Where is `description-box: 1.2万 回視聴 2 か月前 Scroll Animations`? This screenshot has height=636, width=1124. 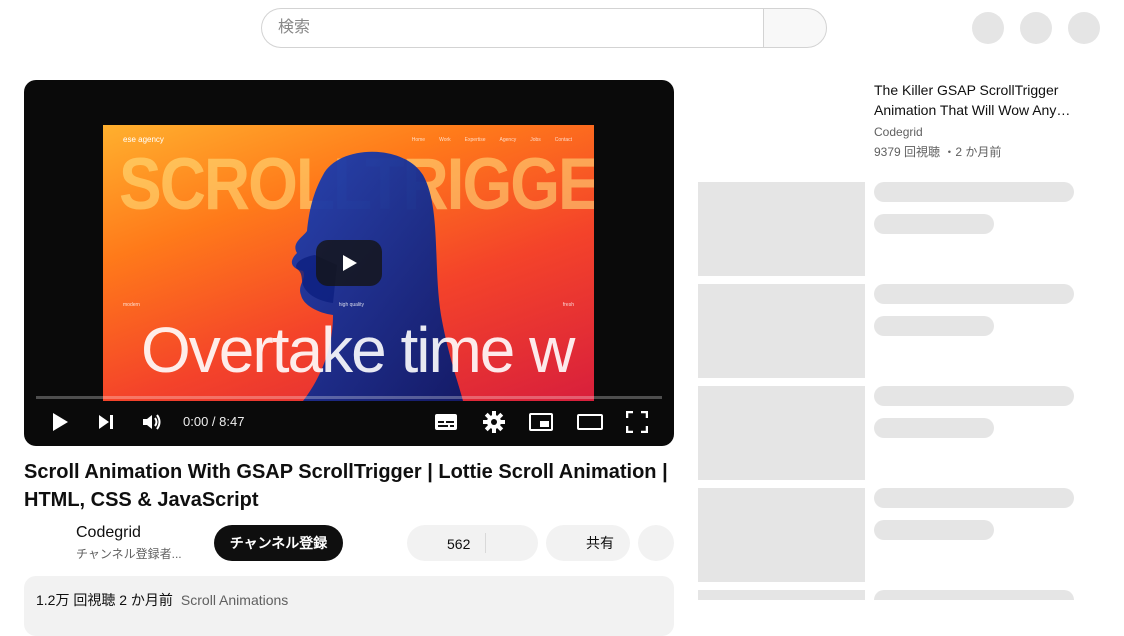
description-box: 1.2万 回視聴 2 か月前 Scroll Animations is located at coordinates (349, 606).